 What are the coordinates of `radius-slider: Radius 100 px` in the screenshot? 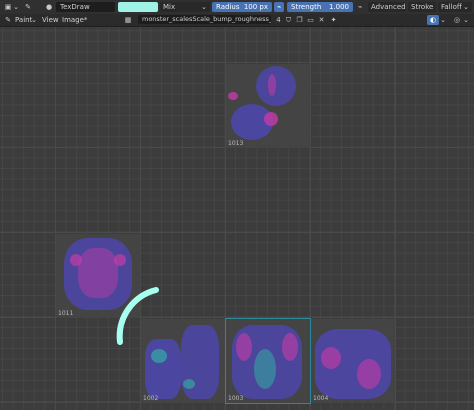 It's located at (242, 7).